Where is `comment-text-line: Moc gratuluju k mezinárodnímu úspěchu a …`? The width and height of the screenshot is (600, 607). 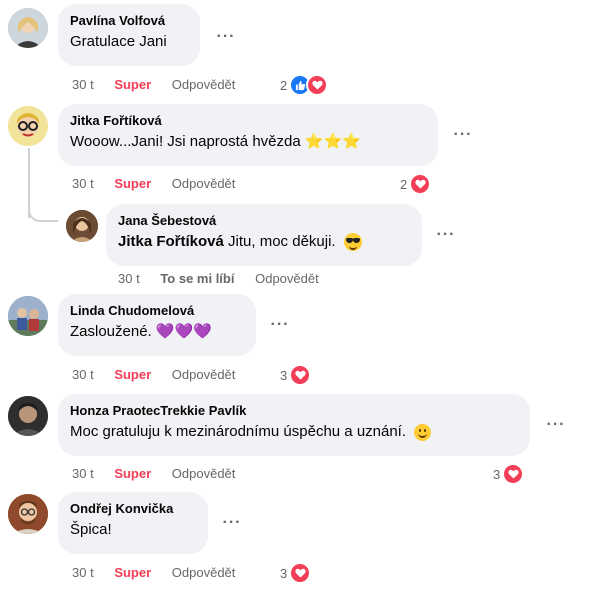 comment-text-line: Moc gratuluju k mezinárodnímu úspěchu a … is located at coordinates (294, 432).